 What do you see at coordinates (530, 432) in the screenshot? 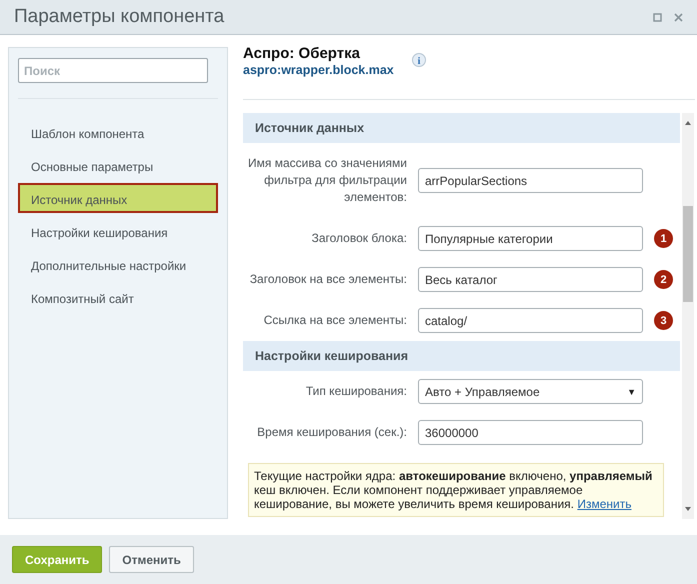
I see `input-field: 36000000` at bounding box center [530, 432].